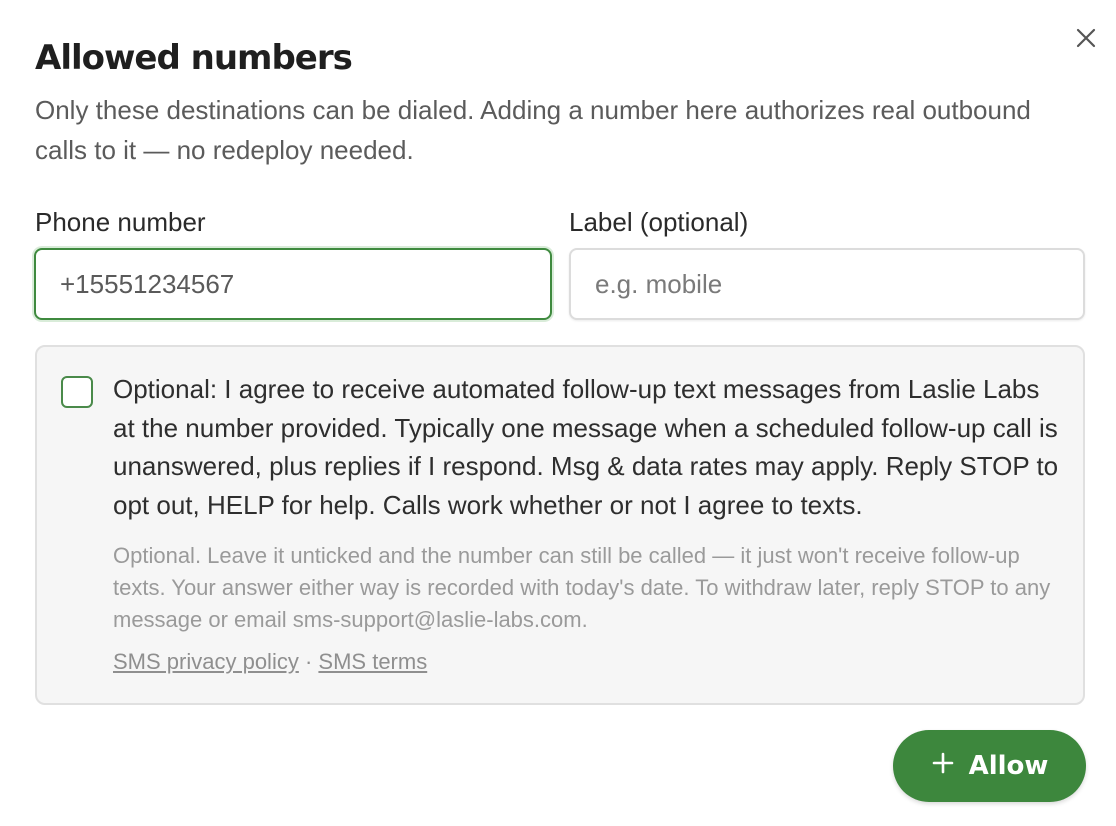 The width and height of the screenshot is (1116, 826). Describe the element at coordinates (77, 392) in the screenshot. I see `sms-consent-checkbox` at that location.